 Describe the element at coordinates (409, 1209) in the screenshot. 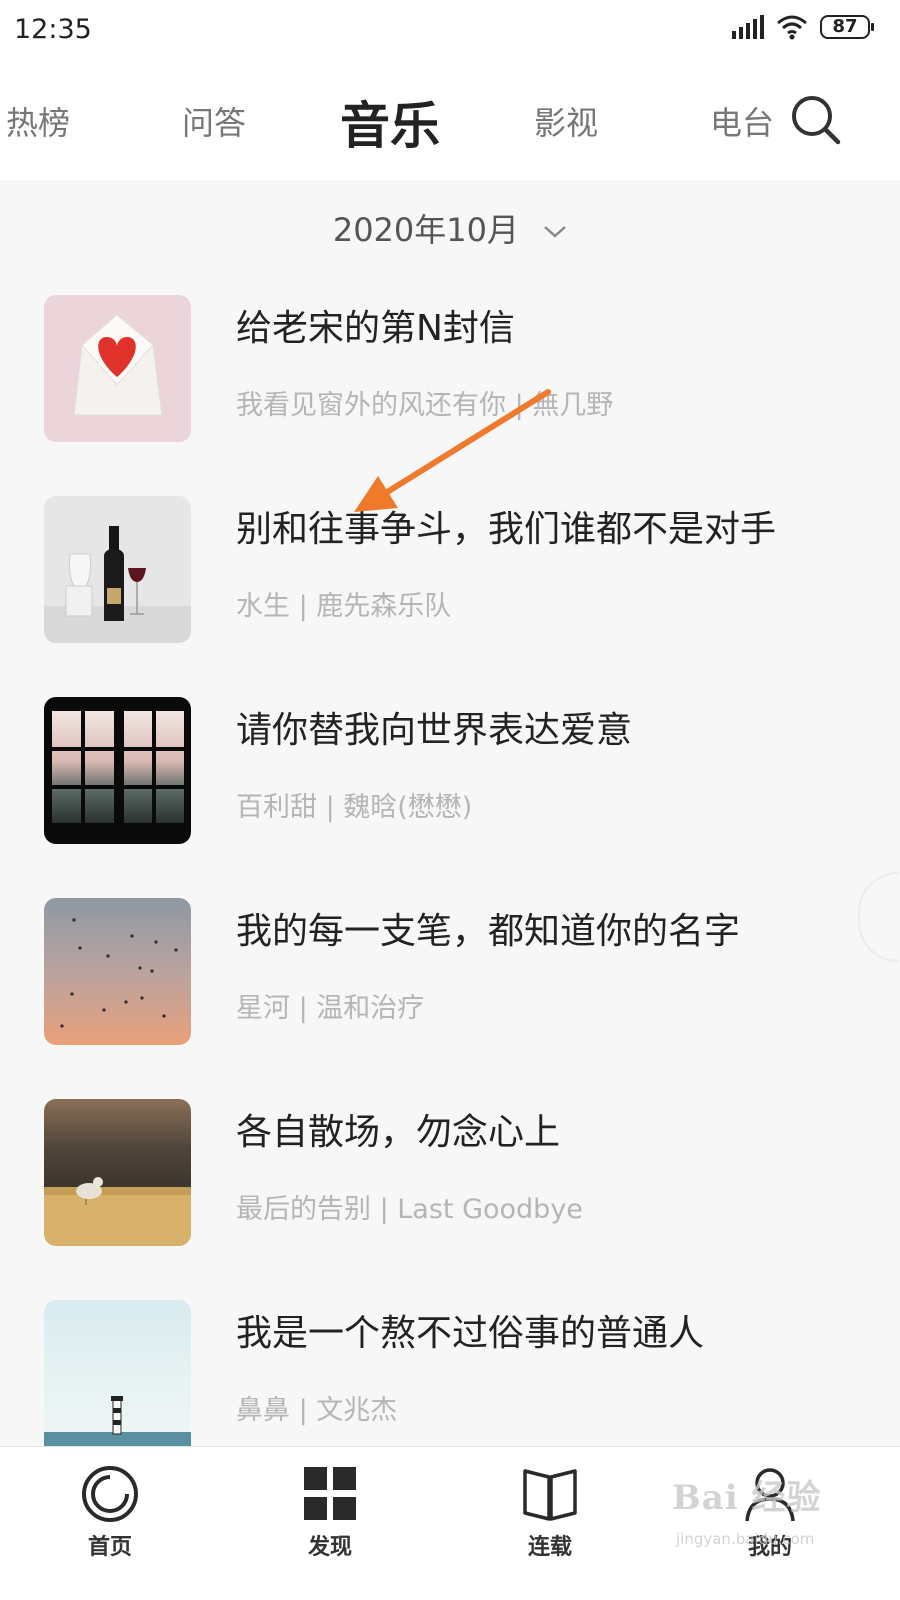

I see `song-subtitle: 最后的告别 | Last Goodbye` at that location.